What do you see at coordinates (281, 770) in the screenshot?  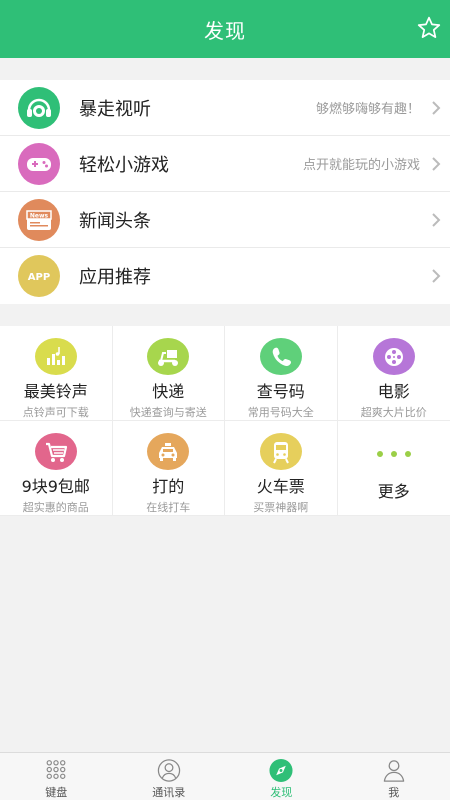 I see `compass-icon` at bounding box center [281, 770].